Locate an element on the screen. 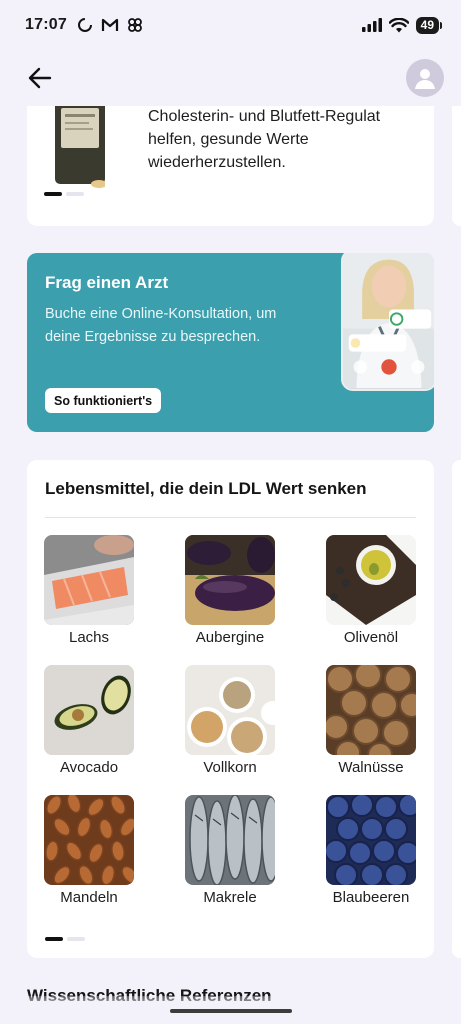 The height and width of the screenshot is (1024, 461). food-item-aubergine: Aubergine is located at coordinates (230, 590).